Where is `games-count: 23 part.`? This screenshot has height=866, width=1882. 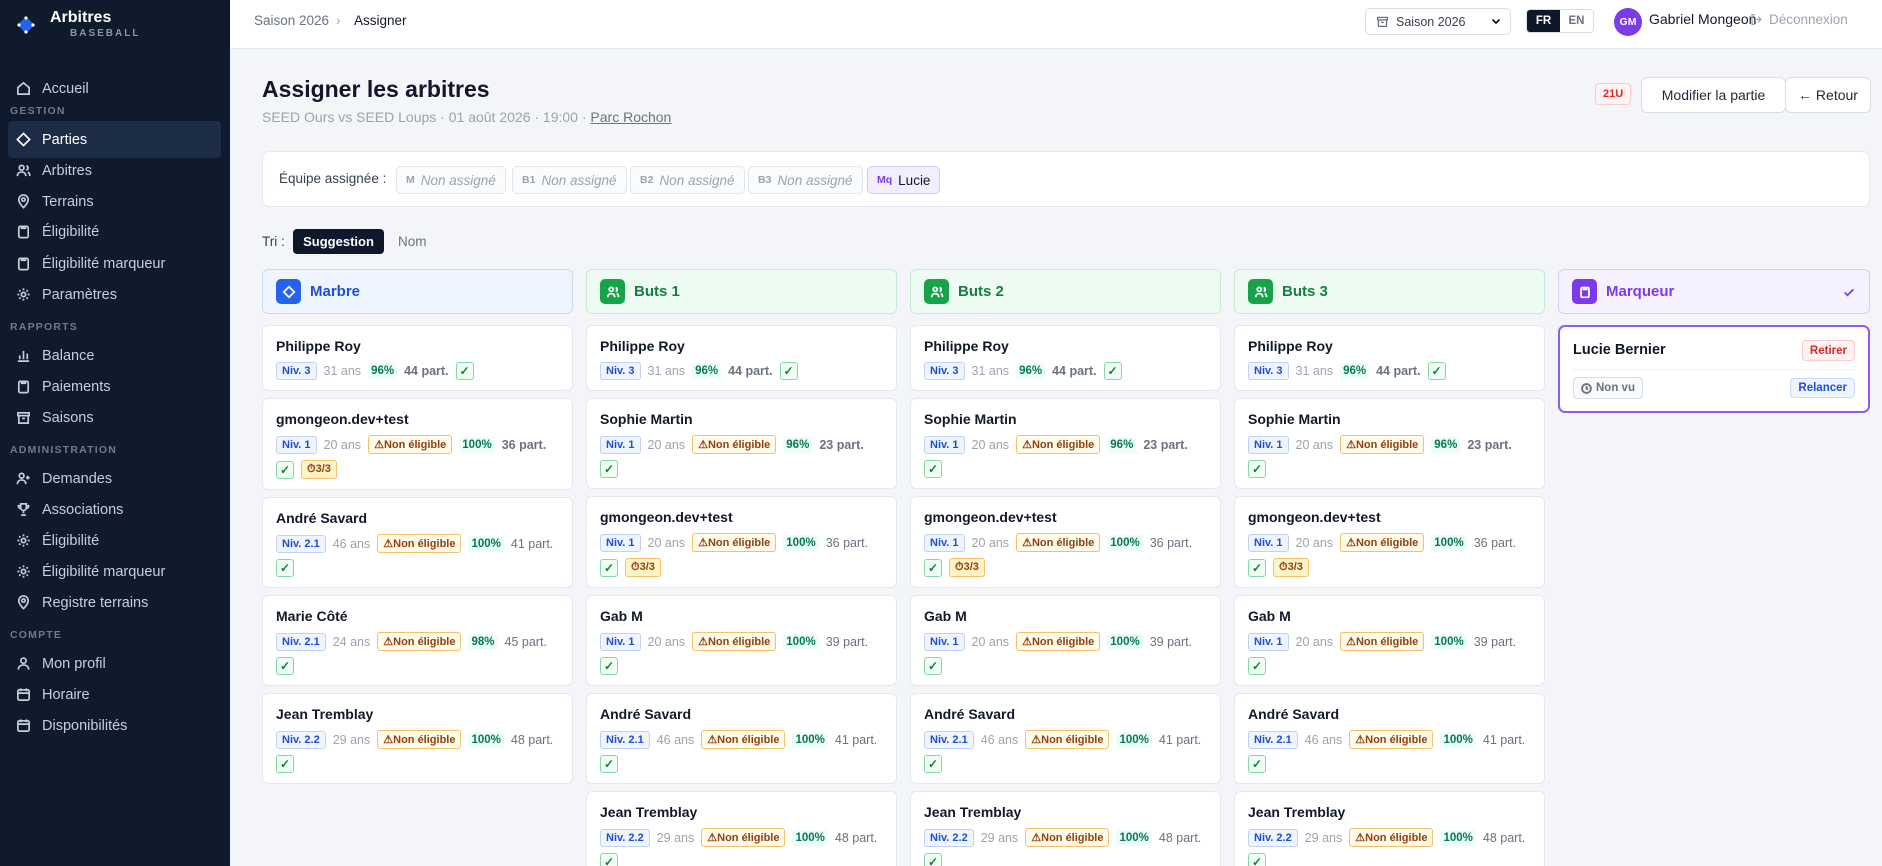
games-count: 23 part. is located at coordinates (1489, 444).